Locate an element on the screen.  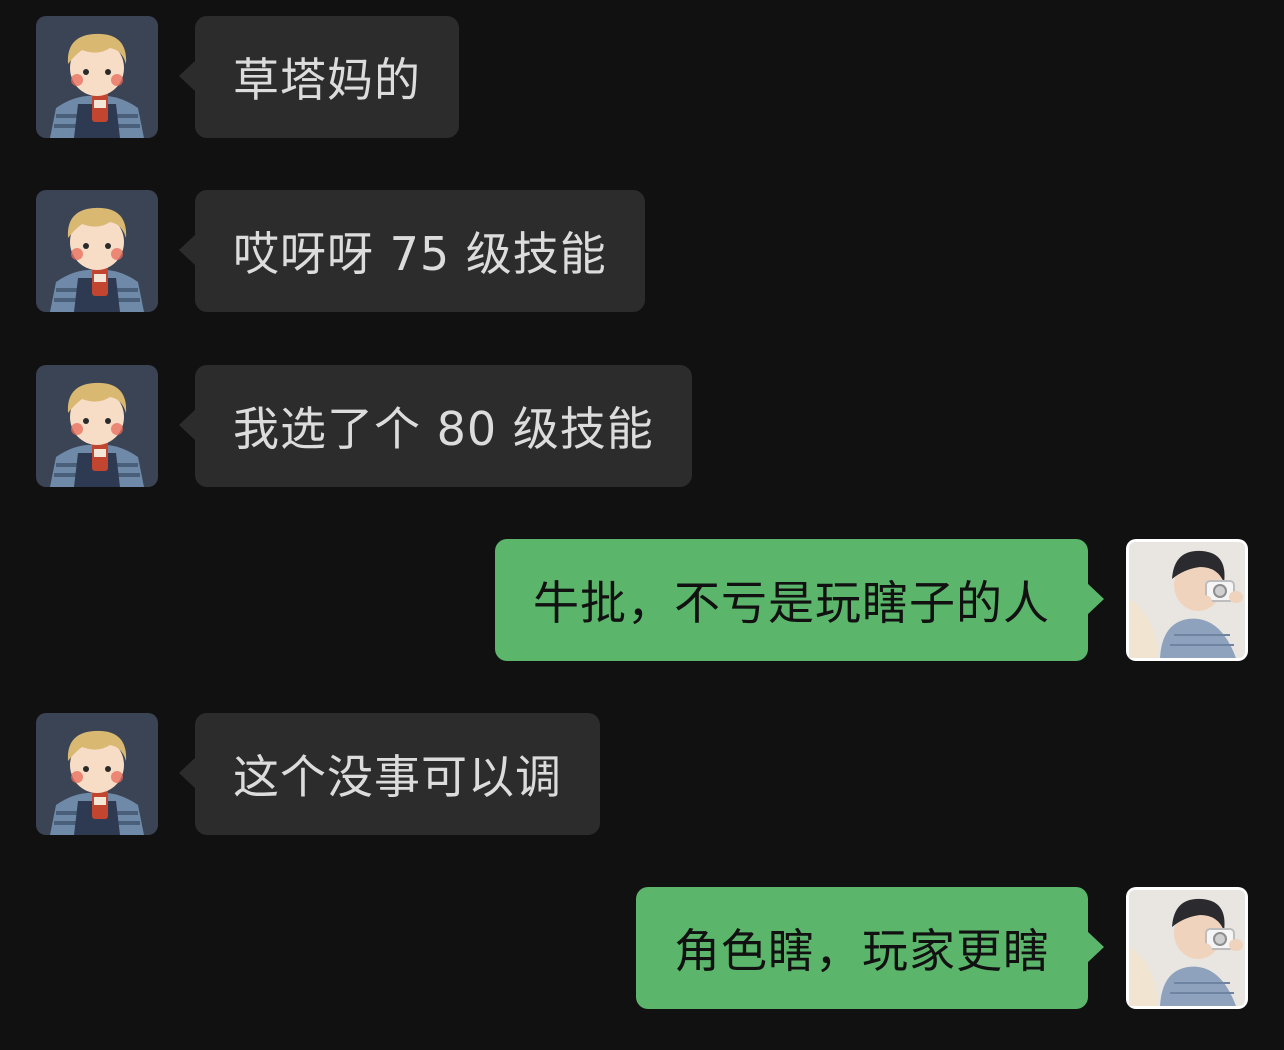
outgoing-message-bubble: 牛批，不亏是玩瞎子的人 is located at coordinates (799, 600).